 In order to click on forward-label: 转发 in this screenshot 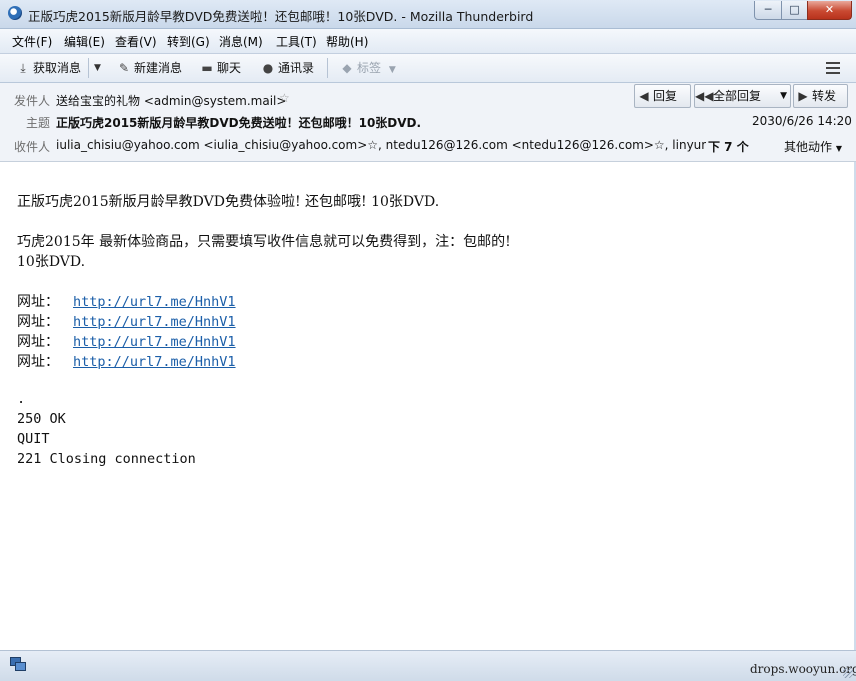, I will do `click(824, 96)`.